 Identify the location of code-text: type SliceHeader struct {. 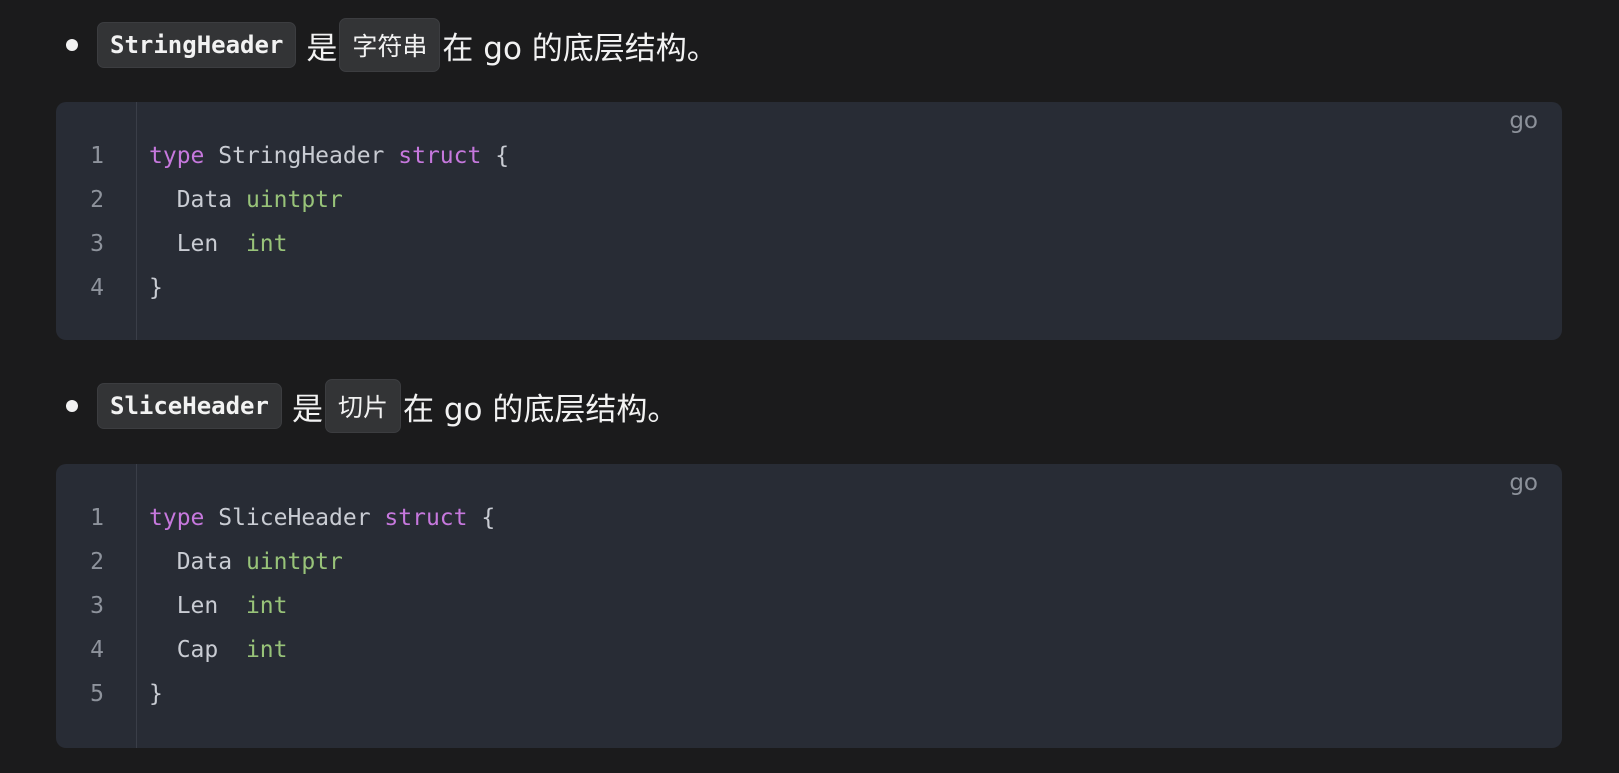
(322, 518).